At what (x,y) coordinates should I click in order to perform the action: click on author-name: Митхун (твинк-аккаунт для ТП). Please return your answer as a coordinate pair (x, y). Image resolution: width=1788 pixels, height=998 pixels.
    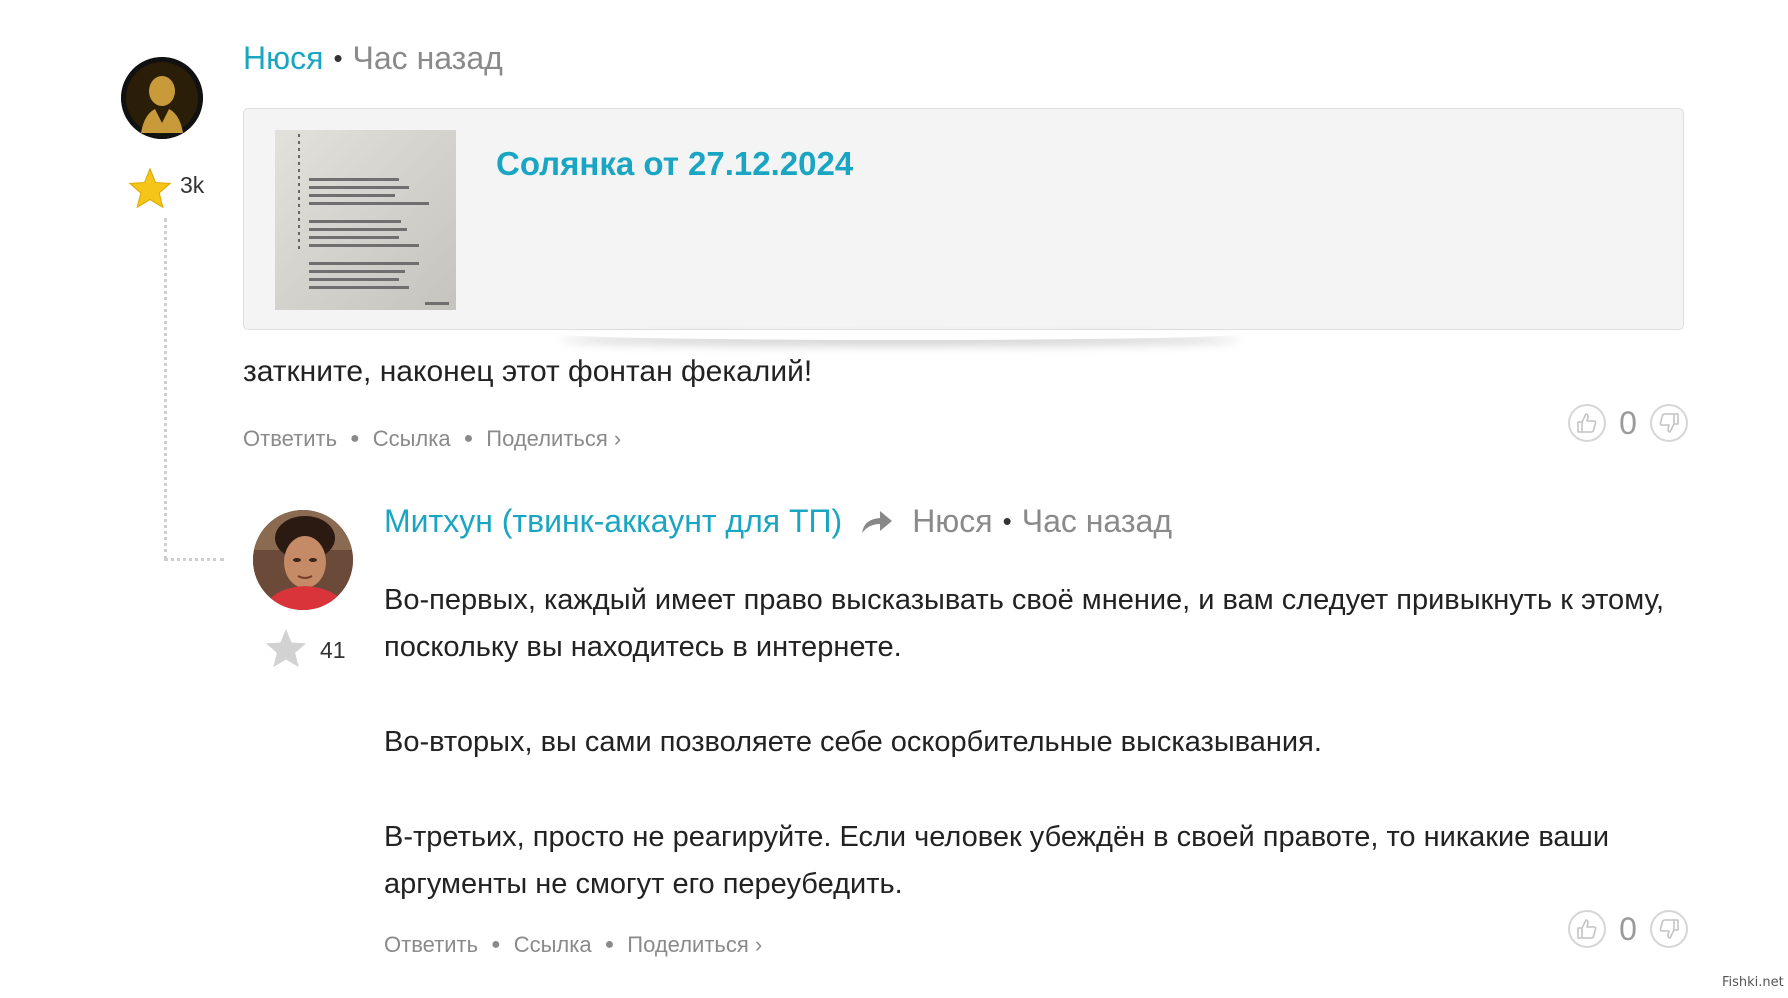
    Looking at the image, I should click on (613, 521).